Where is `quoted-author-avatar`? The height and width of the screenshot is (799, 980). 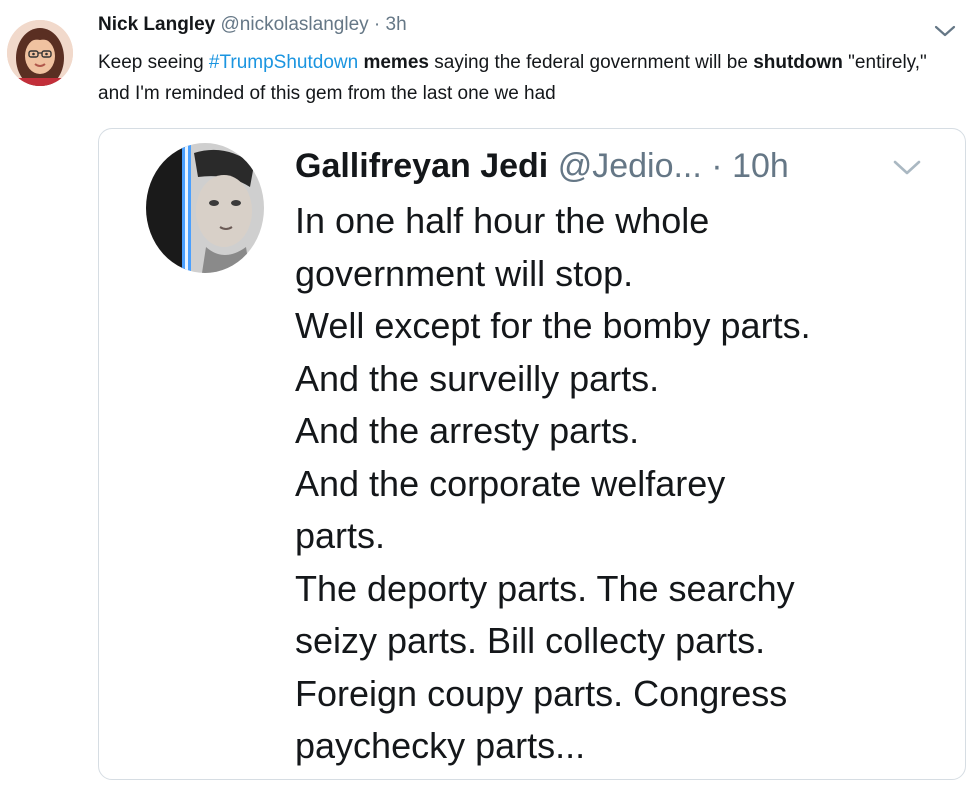
quoted-author-avatar is located at coordinates (205, 208).